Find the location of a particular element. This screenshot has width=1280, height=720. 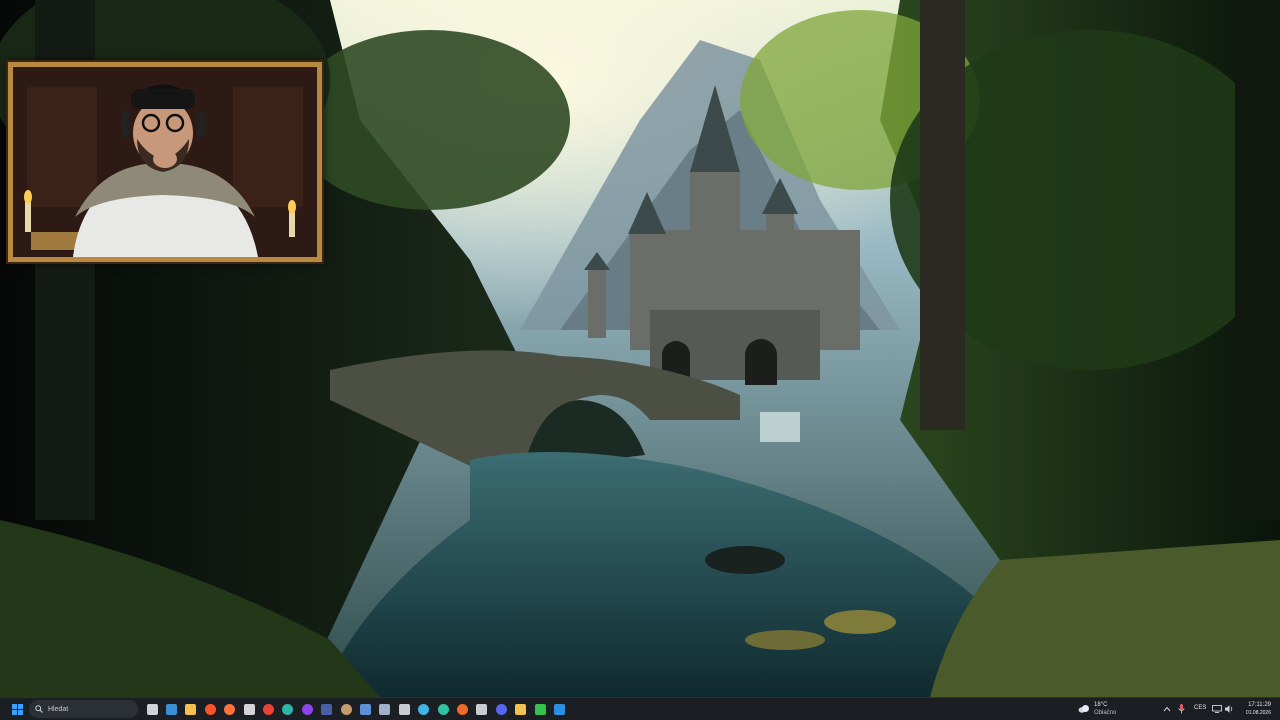

start-button is located at coordinates (17, 709).